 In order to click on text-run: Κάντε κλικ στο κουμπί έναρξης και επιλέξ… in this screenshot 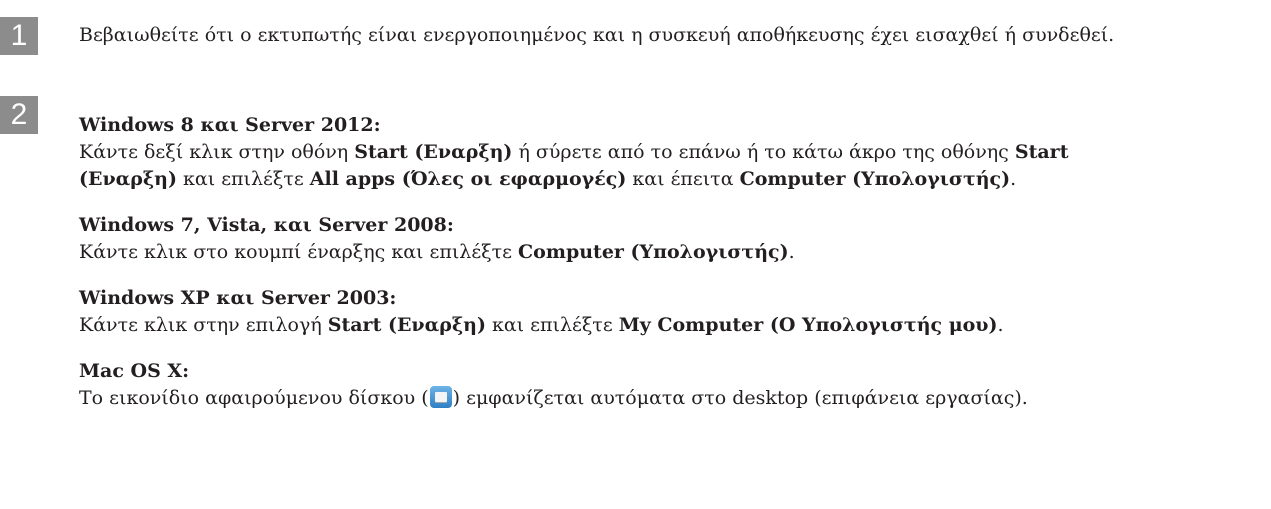, I will do `click(299, 252)`.